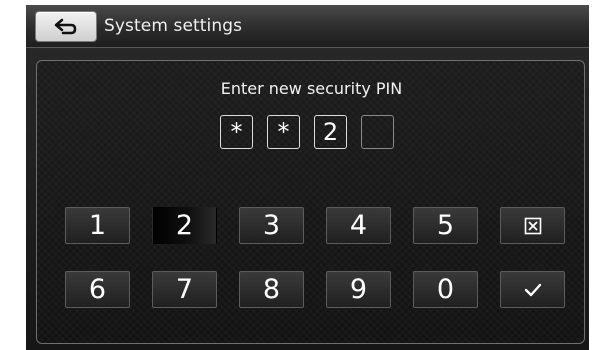  I want to click on keypad-row-2: 6 7 8 9 0, so click(317, 289).